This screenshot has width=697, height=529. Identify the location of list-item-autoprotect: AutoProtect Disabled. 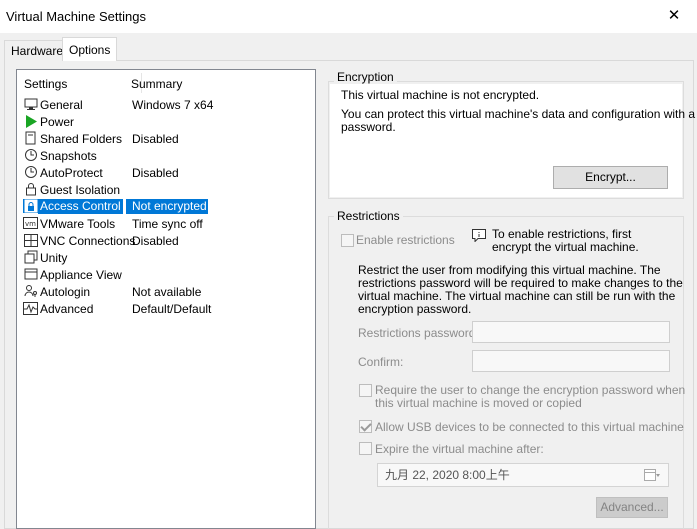
(167, 172).